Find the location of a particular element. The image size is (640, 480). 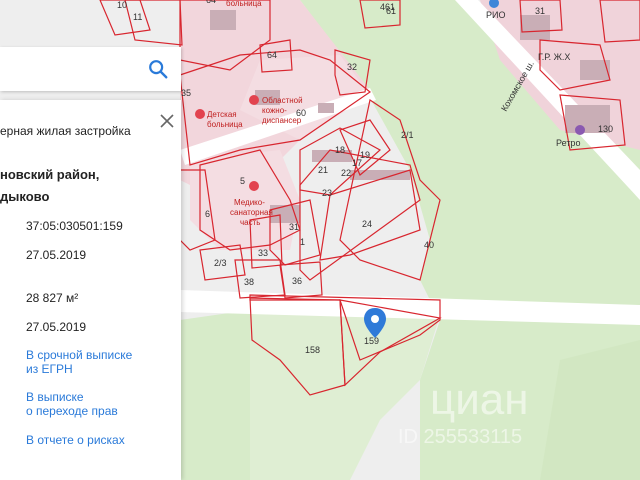

parcel-number: 5 is located at coordinates (242, 181).